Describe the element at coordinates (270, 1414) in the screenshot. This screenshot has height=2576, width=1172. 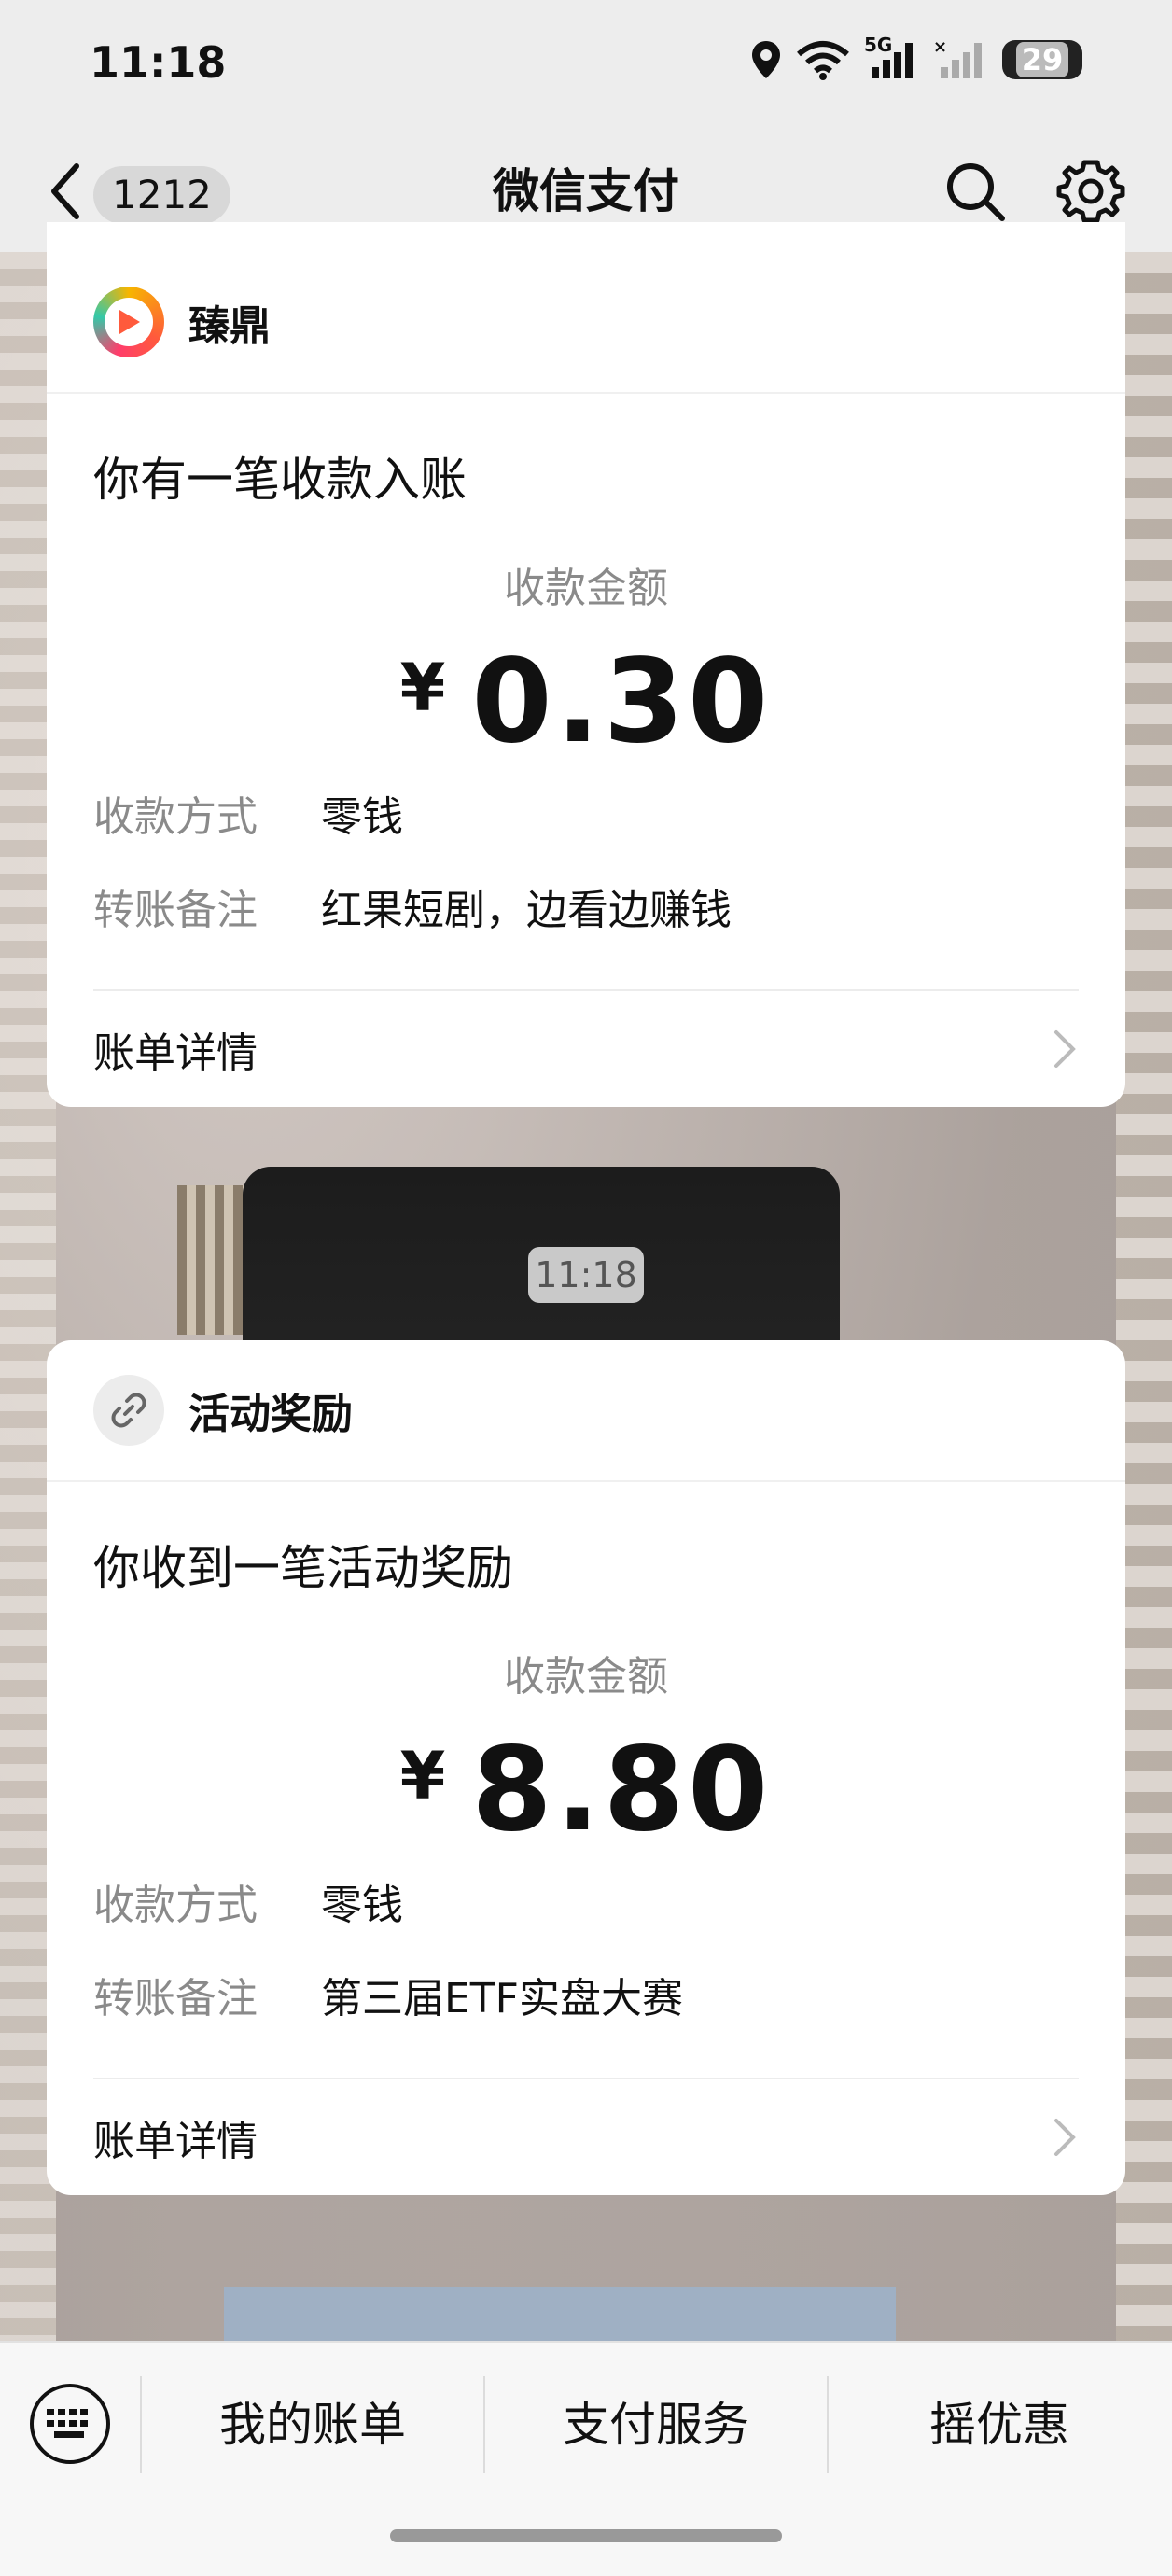
I see `card-source-name: 活动奖励` at that location.